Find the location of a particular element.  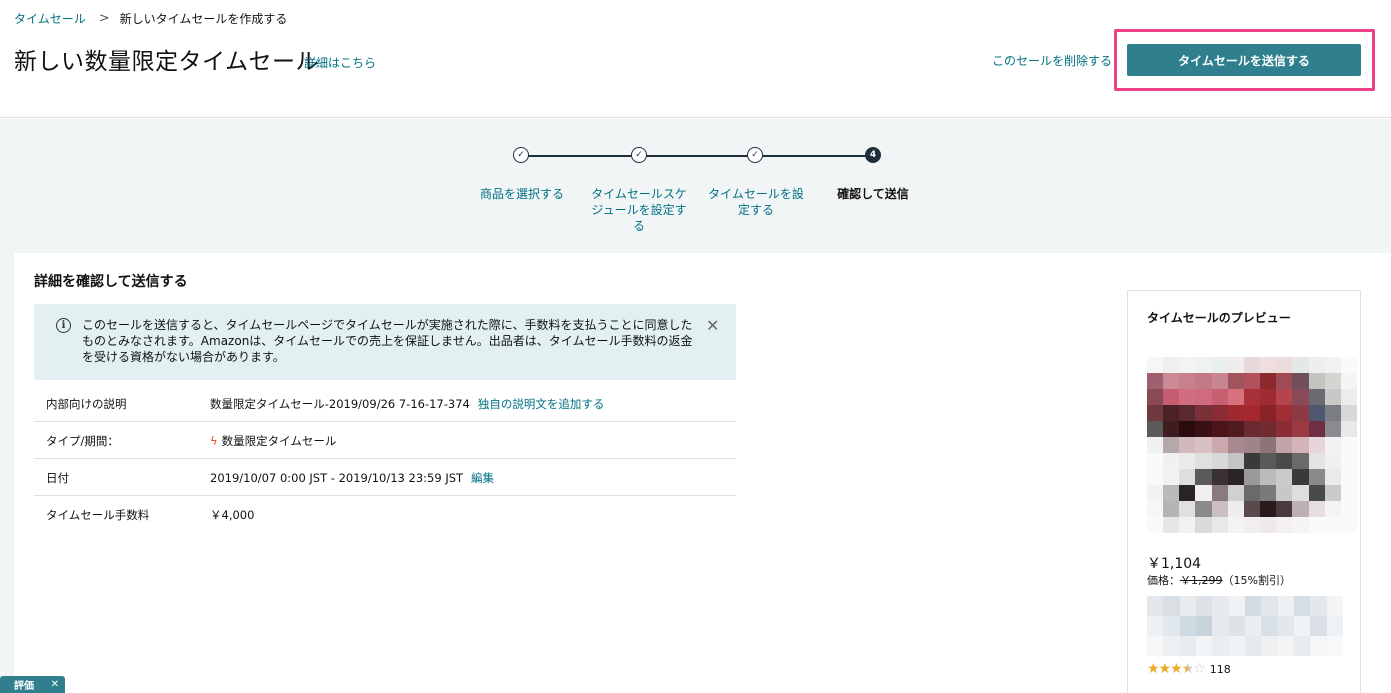

step-label-confirm: 確認して送信 is located at coordinates (873, 194).